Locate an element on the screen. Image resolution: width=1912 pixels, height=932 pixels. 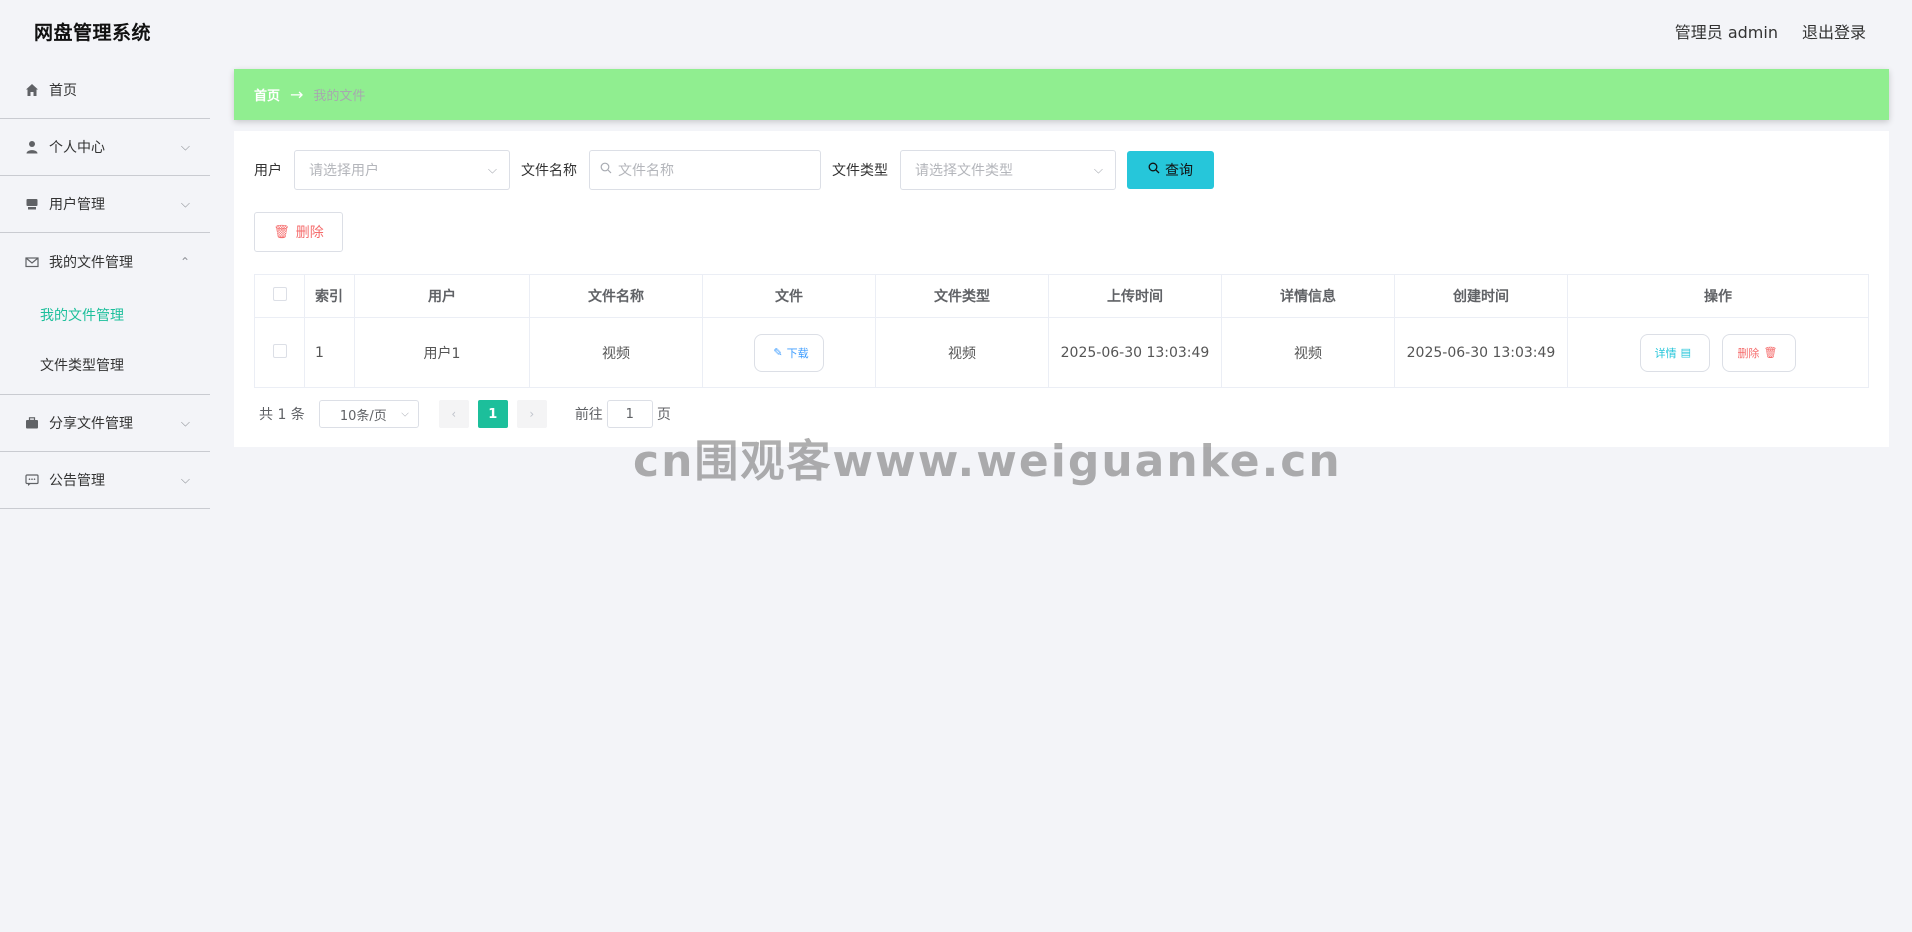
row-delete-button: 删除 🗑 is located at coordinates (1759, 352).